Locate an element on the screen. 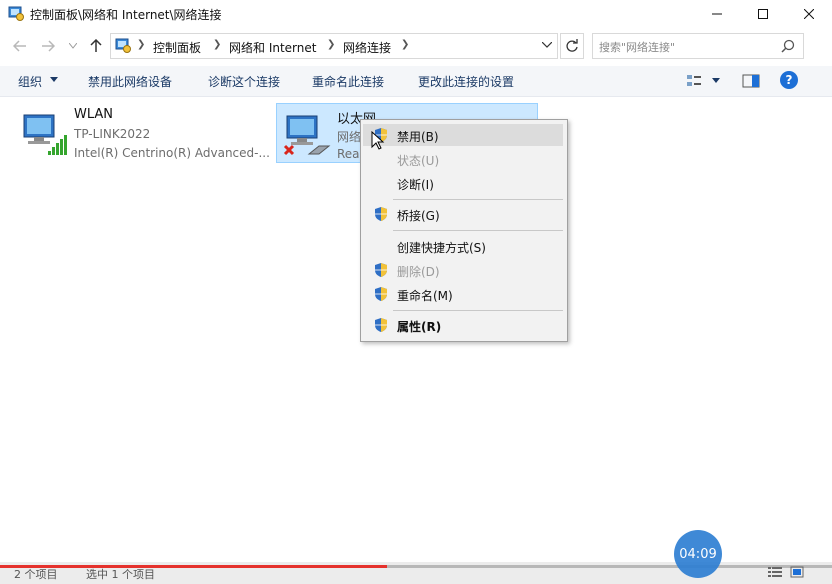 The height and width of the screenshot is (584, 832). maximize-button is located at coordinates (763, 14).